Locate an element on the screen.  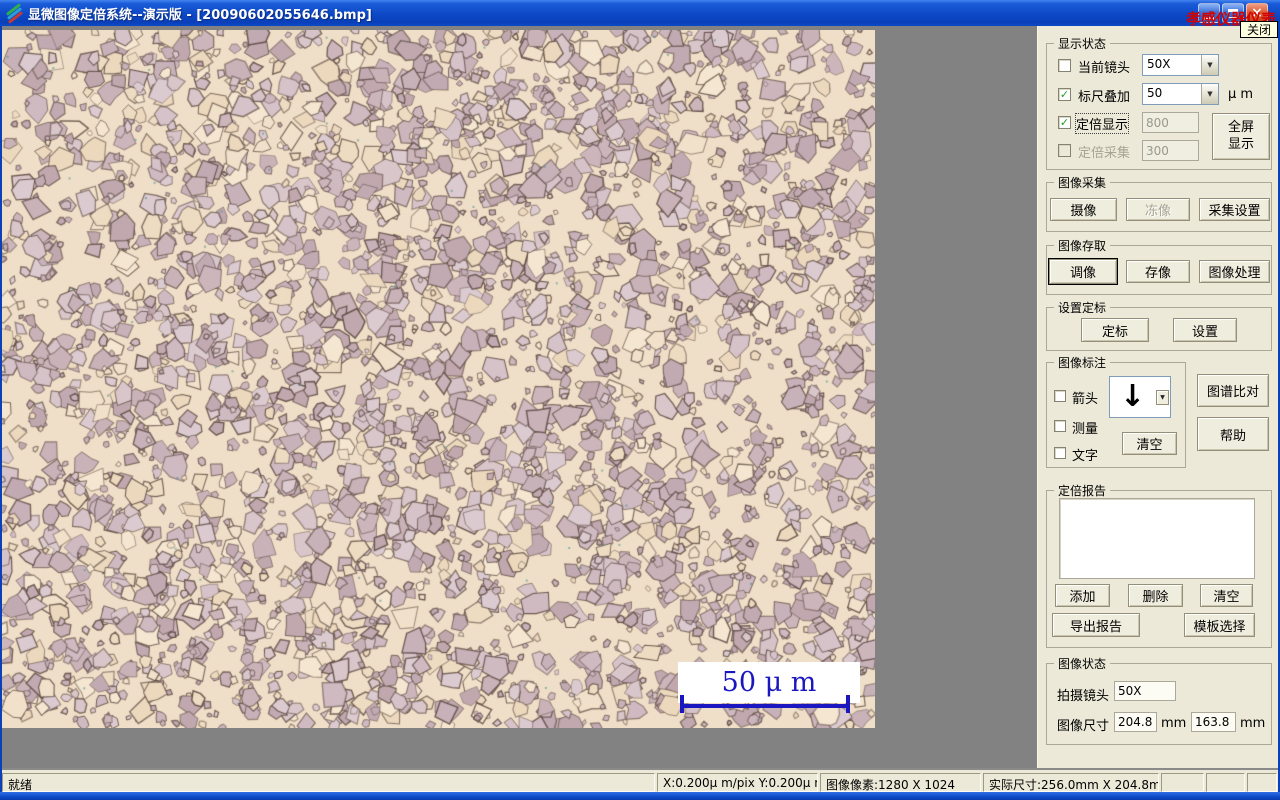
fixed-display-input is located at coordinates (1170, 122).